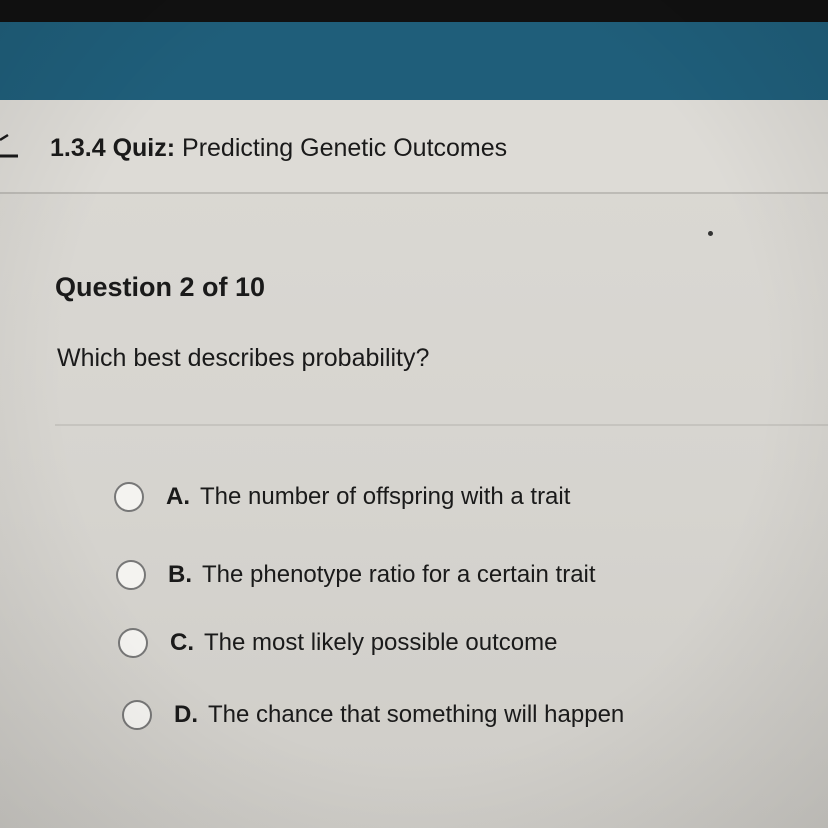 This screenshot has width=828, height=828. What do you see at coordinates (131, 575) in the screenshot?
I see `radio-button-b` at bounding box center [131, 575].